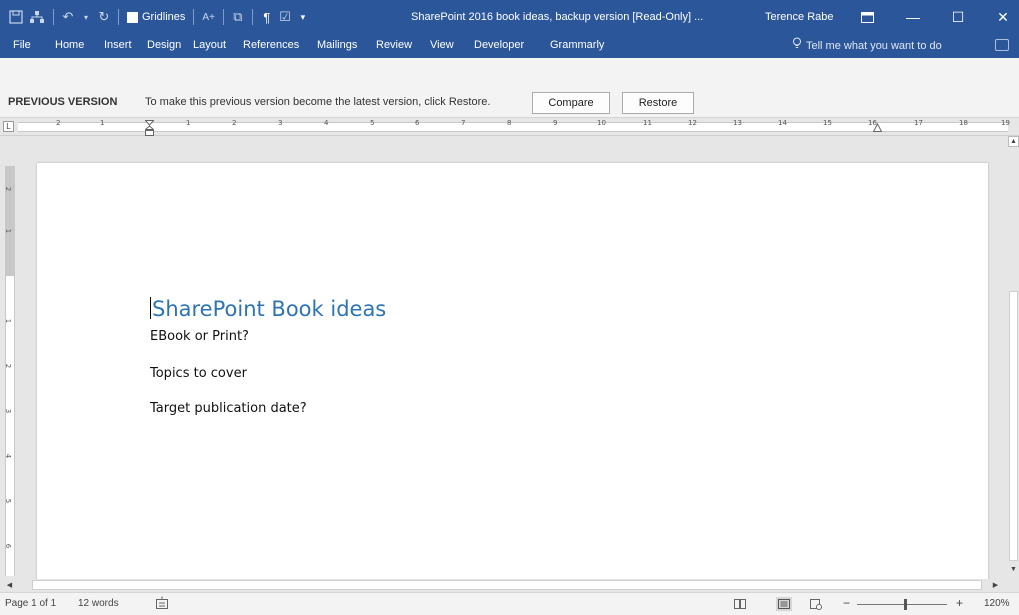 This screenshot has width=1019, height=615. What do you see at coordinates (68, 17) in the screenshot?
I see `undo-icon: ↶` at bounding box center [68, 17].